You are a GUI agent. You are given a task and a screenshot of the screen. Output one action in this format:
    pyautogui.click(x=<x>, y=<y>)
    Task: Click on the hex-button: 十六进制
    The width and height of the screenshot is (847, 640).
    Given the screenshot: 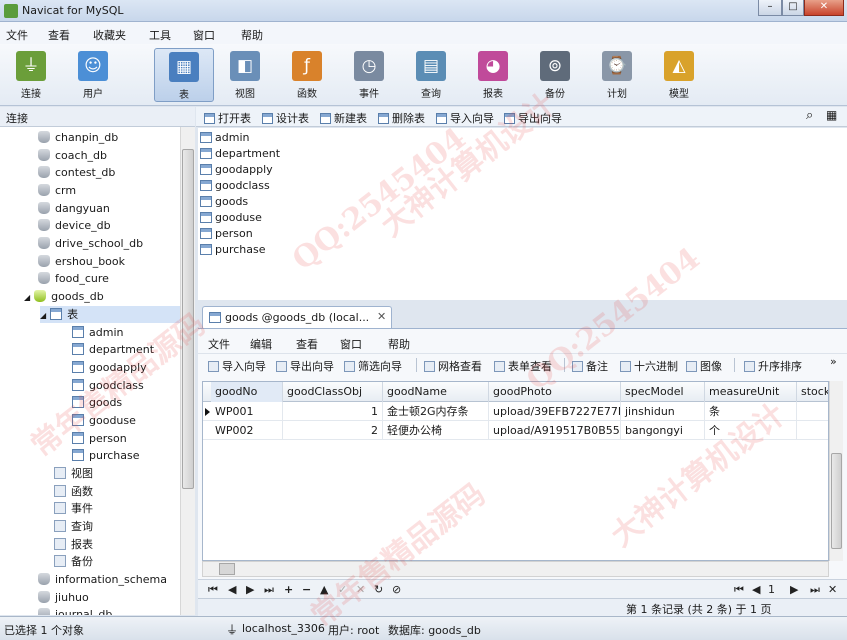 What is the action you would take?
    pyautogui.click(x=649, y=366)
    